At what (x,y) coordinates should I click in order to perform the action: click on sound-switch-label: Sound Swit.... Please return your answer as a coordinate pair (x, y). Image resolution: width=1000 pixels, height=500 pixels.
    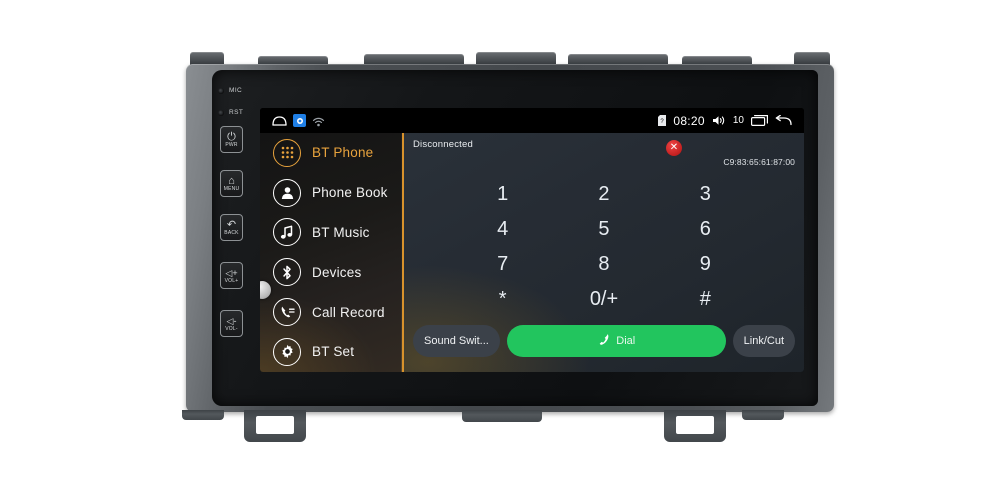
    Looking at the image, I should click on (456, 341).